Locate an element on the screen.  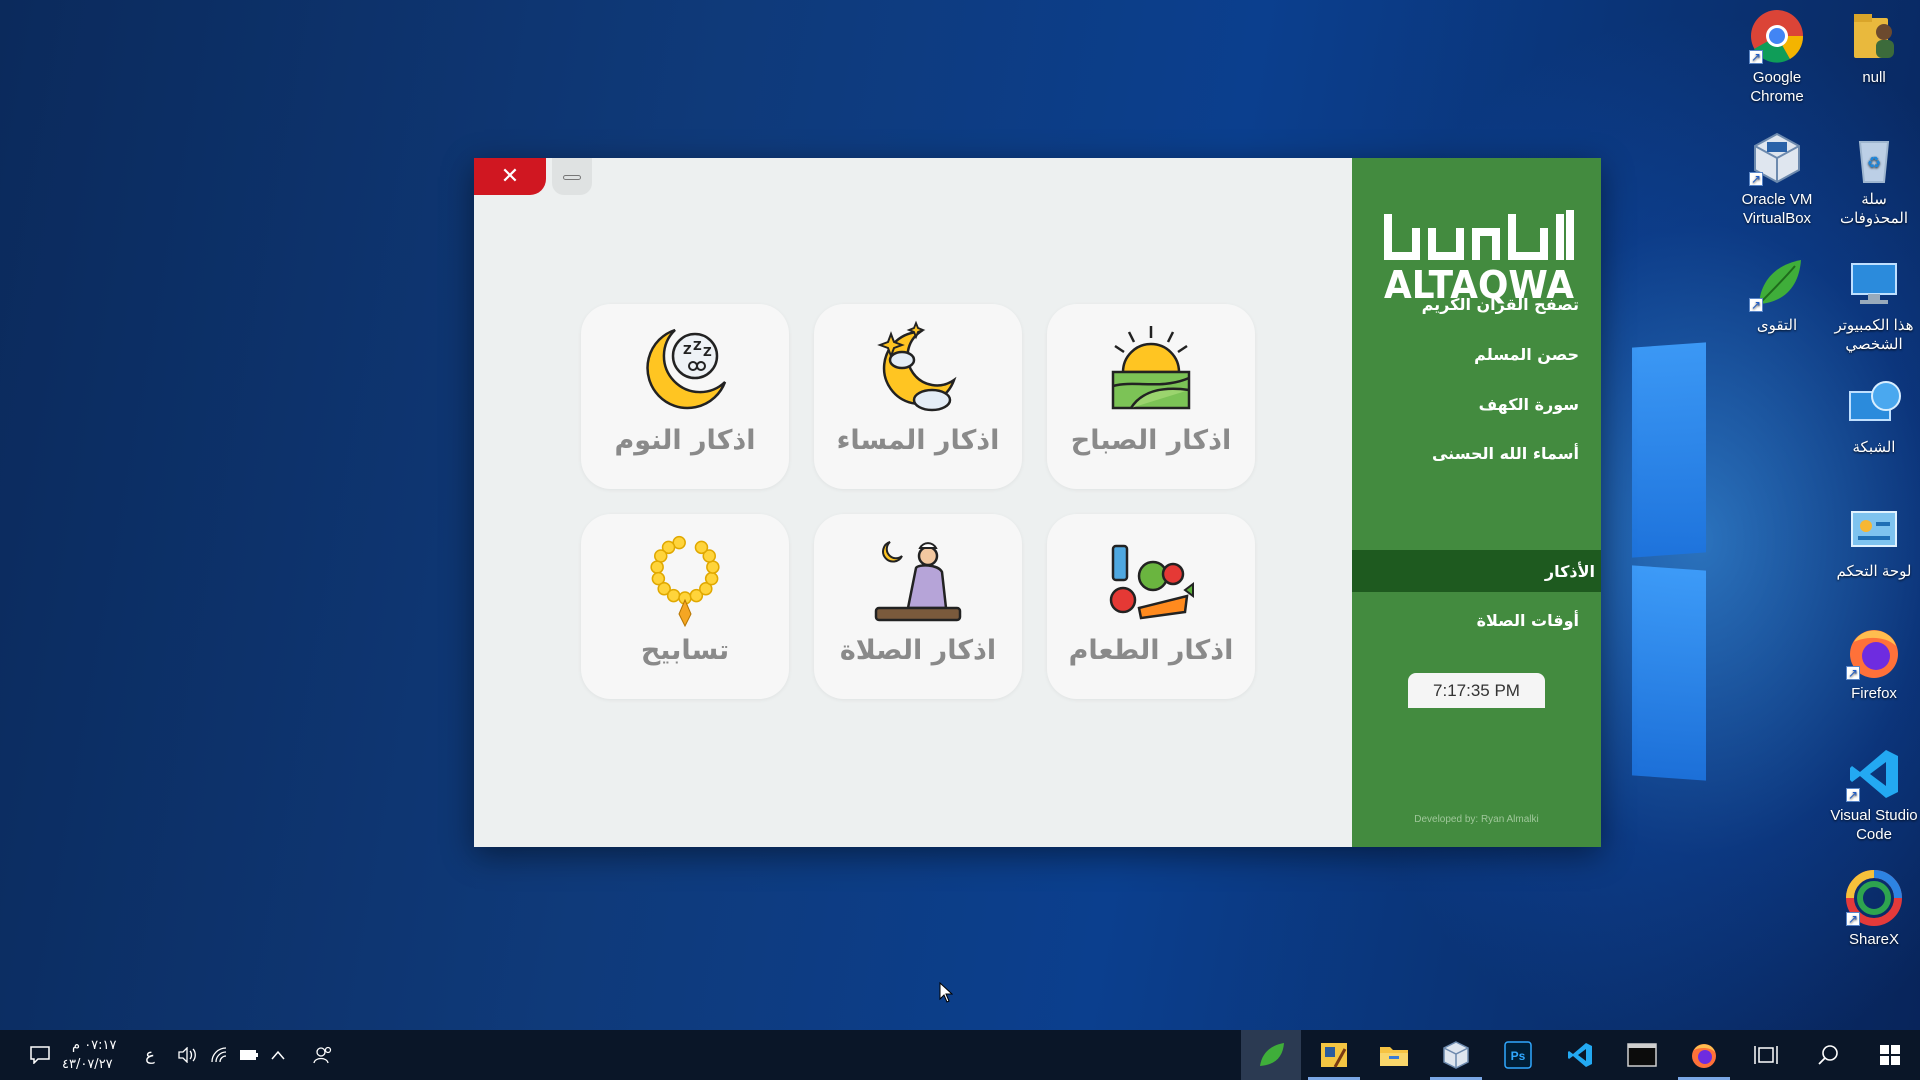
tile-label: اذكار الصلاة is located at coordinates (918, 650).